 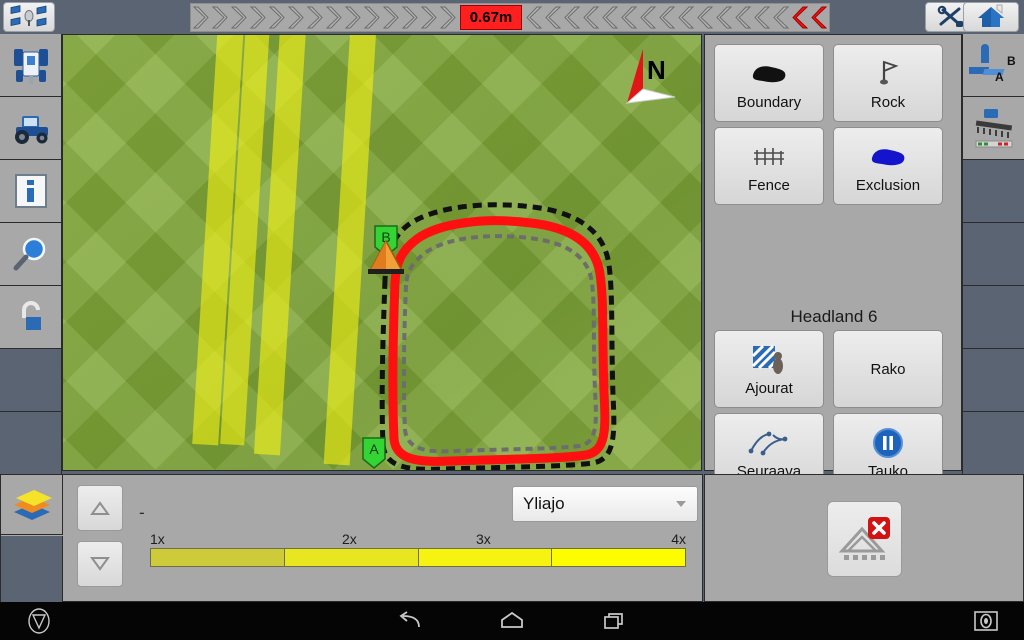 I want to click on triangle-up-icon, so click(x=100, y=508).